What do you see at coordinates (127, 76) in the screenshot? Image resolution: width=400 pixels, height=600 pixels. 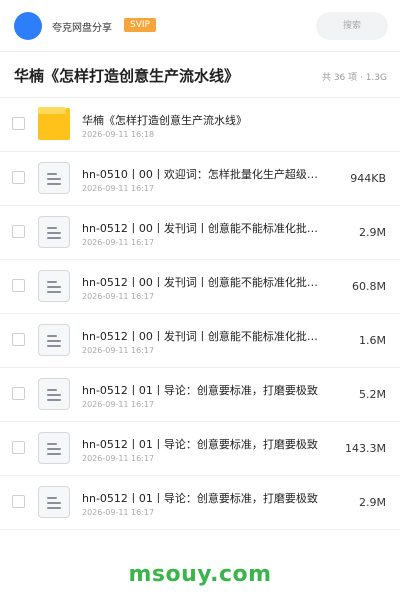 I see `folder-title: 华楠《怎样打造创意生产流水线》` at bounding box center [127, 76].